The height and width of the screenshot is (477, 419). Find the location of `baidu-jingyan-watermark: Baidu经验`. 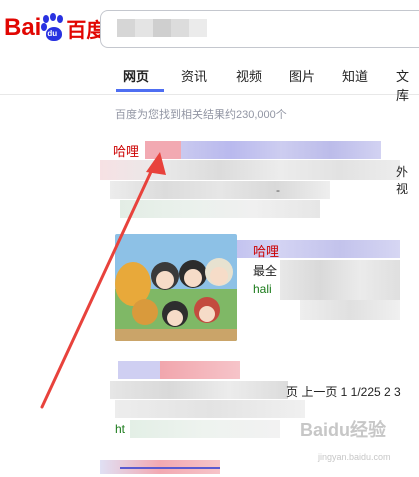

baidu-jingyan-watermark: Baidu经验 is located at coordinates (343, 430).